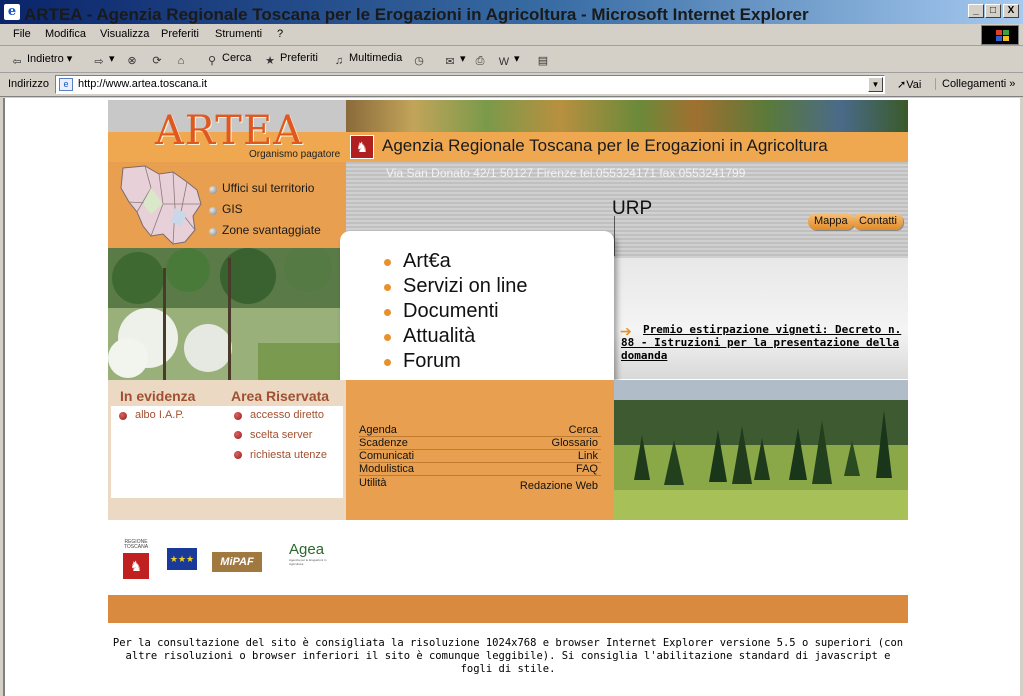  Describe the element at coordinates (386, 456) in the screenshot. I see `link-comunicati: Comunicati` at that location.